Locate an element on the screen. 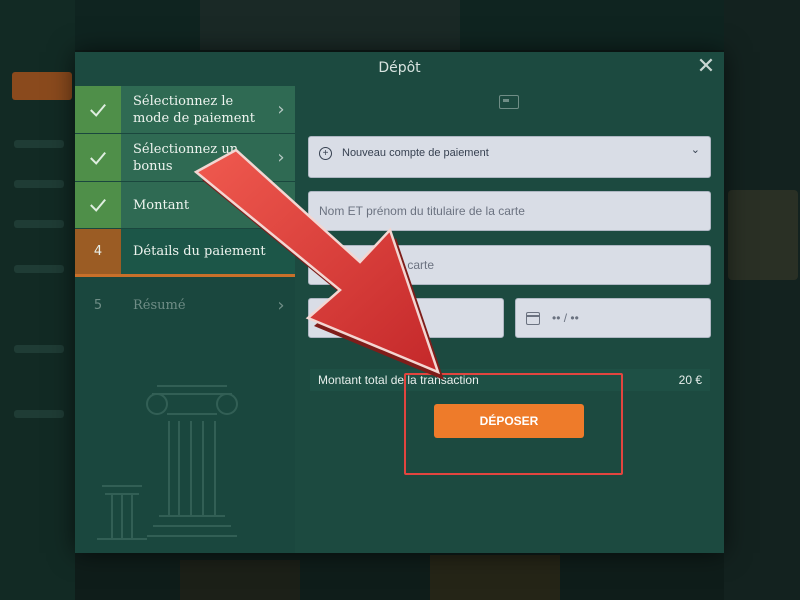 Image resolution: width=800 pixels, height=600 pixels. close-button: ✕ is located at coordinates (706, 67).